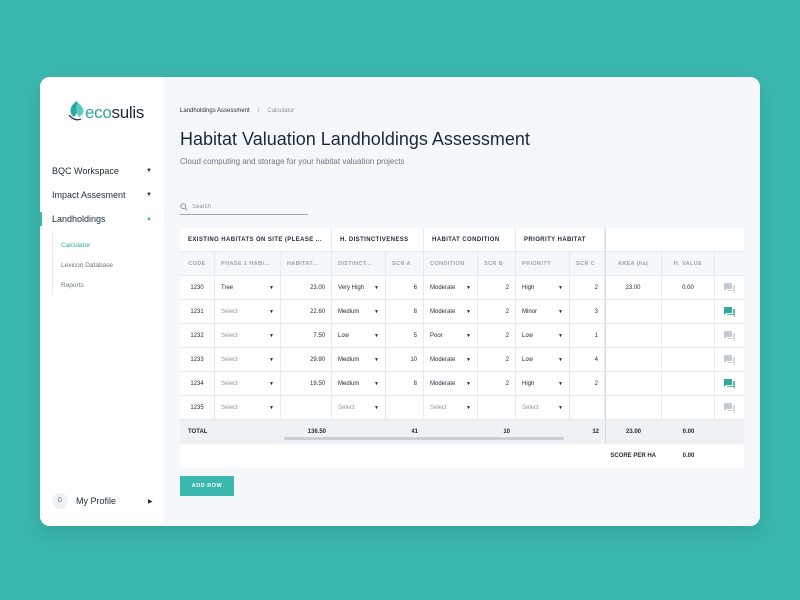  What do you see at coordinates (102, 219) in the screenshot?
I see `sidebar-item-landholdings: Landholdings ▲` at bounding box center [102, 219].